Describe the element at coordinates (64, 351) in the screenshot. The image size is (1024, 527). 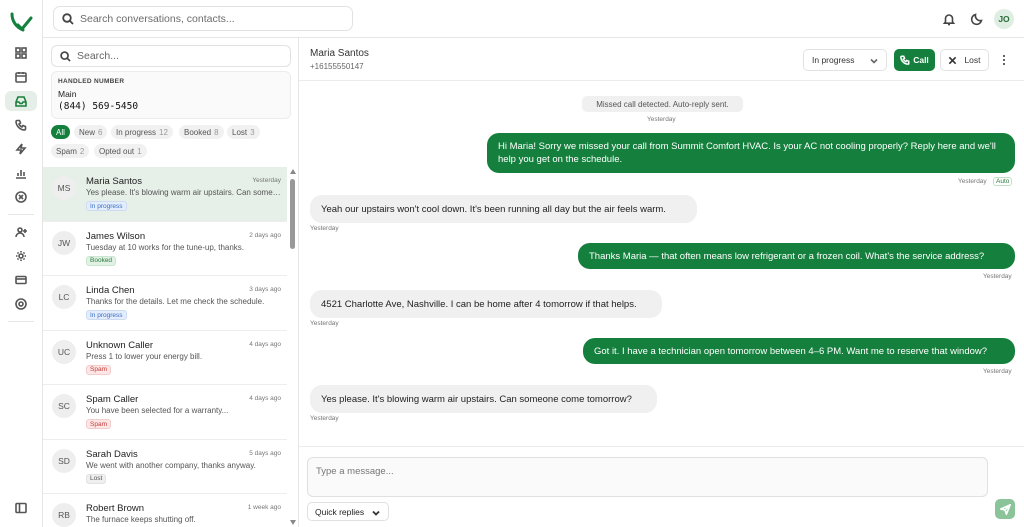
I see `contact-avatar: UC` at that location.